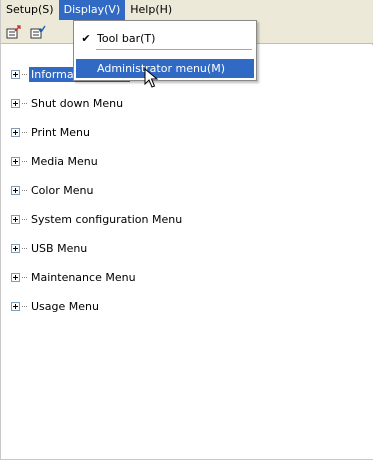 The image size is (373, 460). I want to click on tree-item-label: System configuration Menu, so click(106, 219).